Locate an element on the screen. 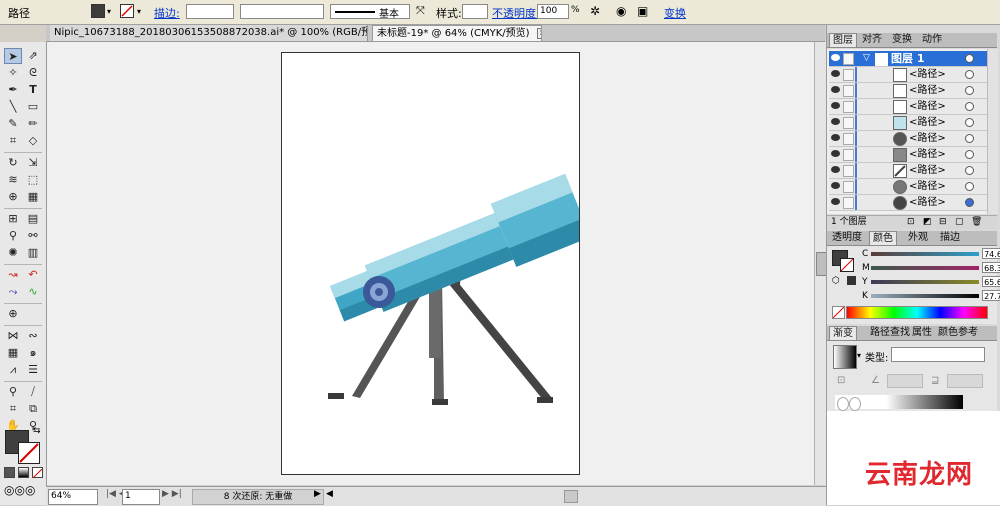 This screenshot has width=1000, height=506. blob-brush-icon: ⌗ is located at coordinates (13, 141).